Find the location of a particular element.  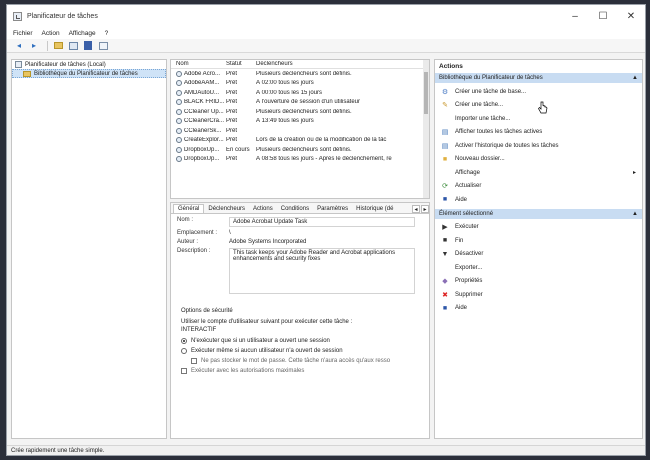

selected-item-header: Élément sélectionné ▲ is located at coordinates (538, 213).